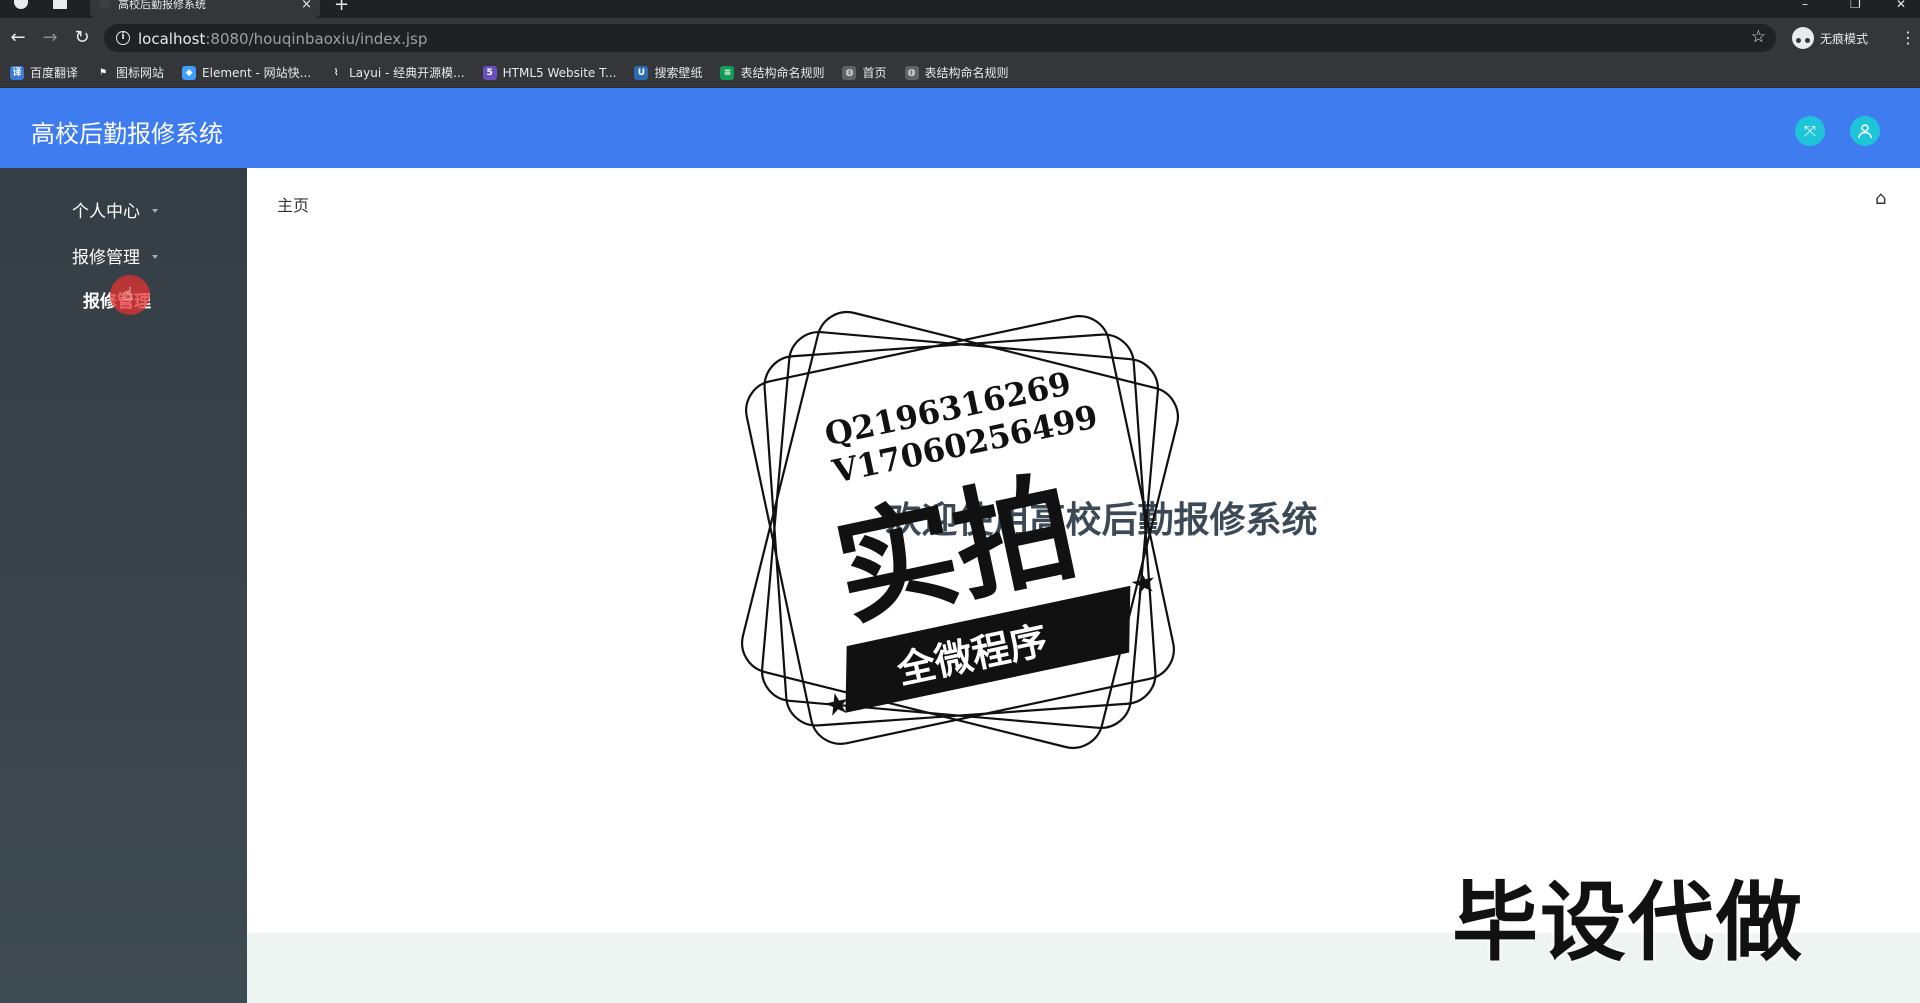  I want to click on url-text: localhost:8080/houqinbaoxiu/index.jsp, so click(282, 39).